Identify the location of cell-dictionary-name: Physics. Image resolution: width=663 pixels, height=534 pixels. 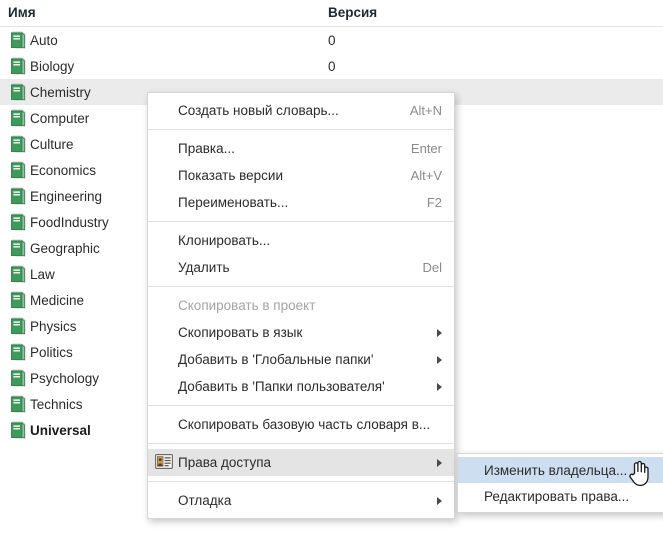
(53, 326).